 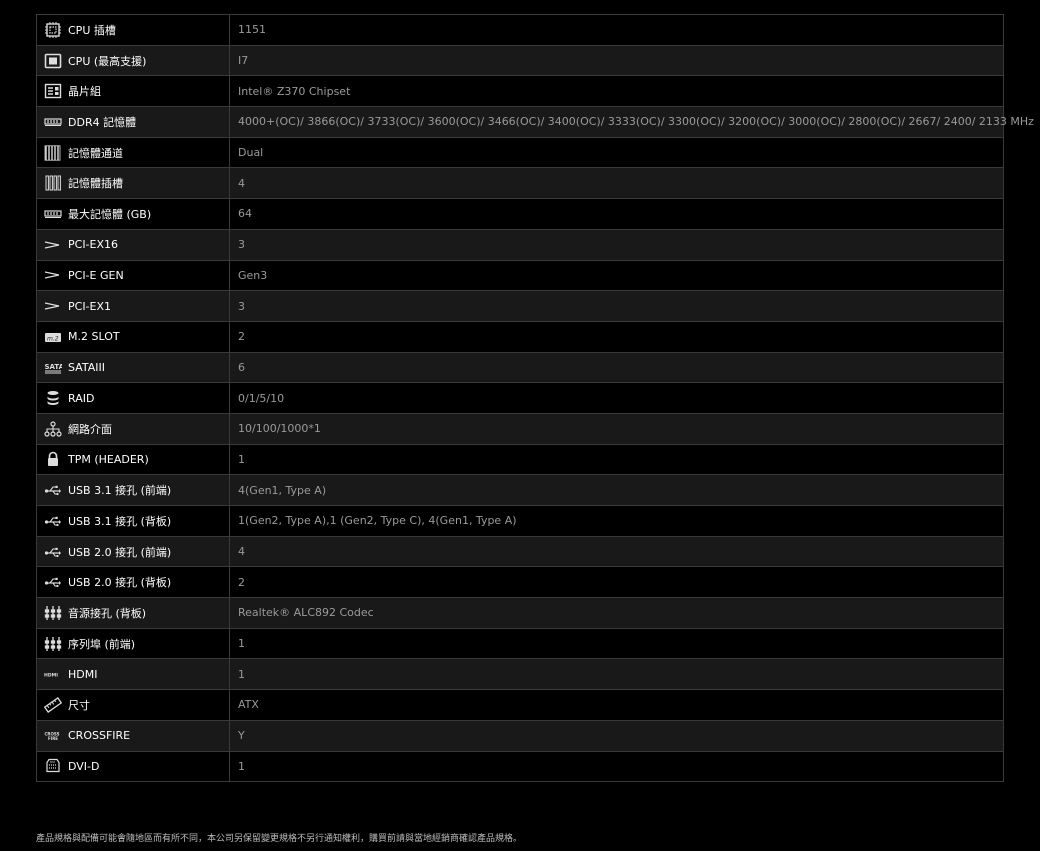 What do you see at coordinates (107, 613) in the screenshot?
I see `spec-label: 音源接孔 (背板)` at bounding box center [107, 613].